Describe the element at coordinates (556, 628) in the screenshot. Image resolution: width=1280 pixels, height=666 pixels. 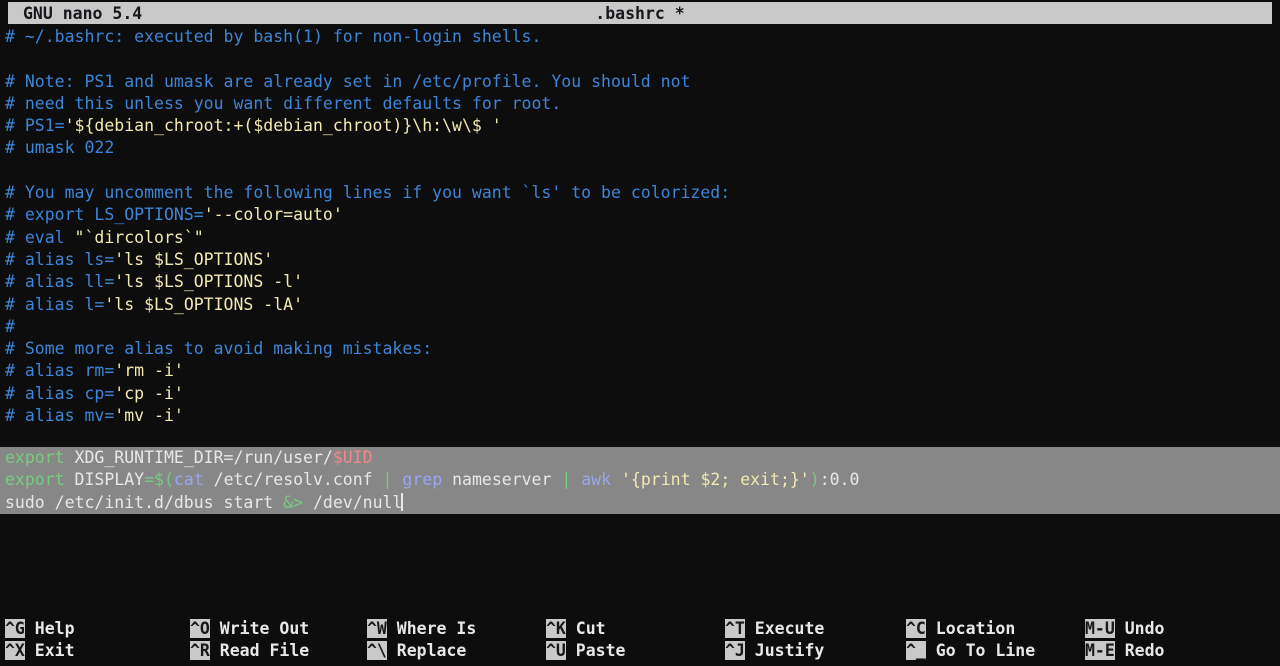
I see `shortcut-key: ^K` at that location.